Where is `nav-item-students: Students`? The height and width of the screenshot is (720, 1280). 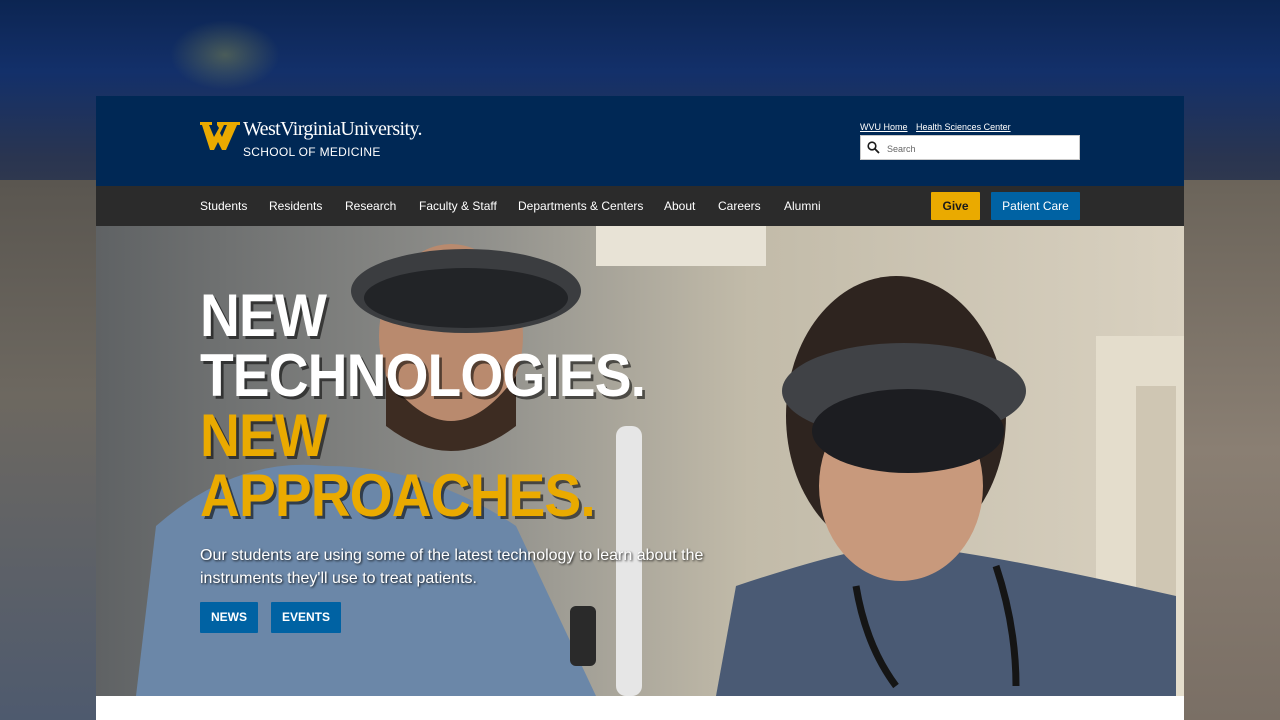 nav-item-students: Students is located at coordinates (223, 206).